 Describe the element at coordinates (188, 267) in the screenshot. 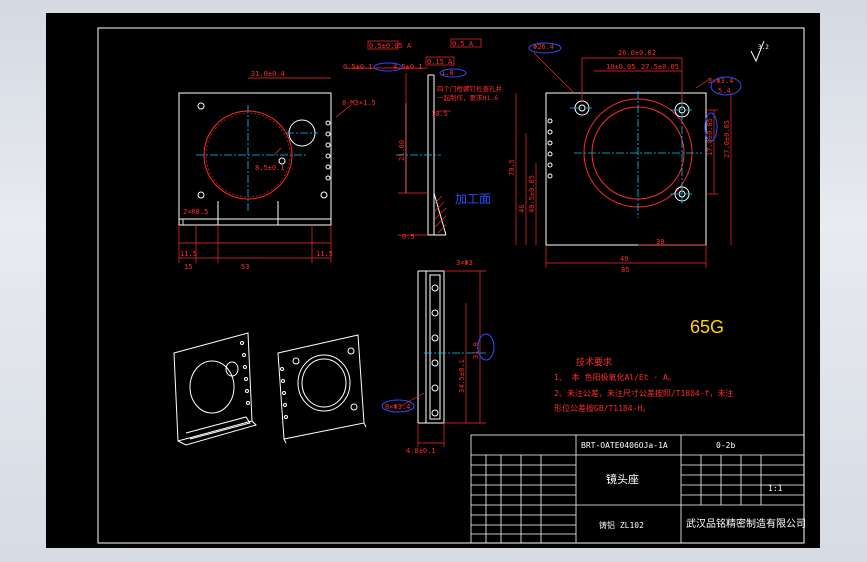

I see `dim-label: 15` at that location.